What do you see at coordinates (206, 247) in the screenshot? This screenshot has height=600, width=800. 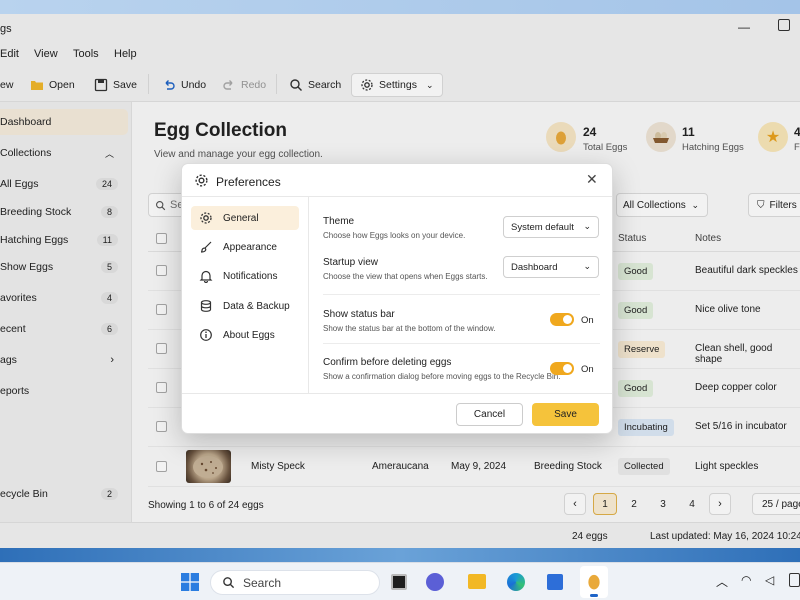 I see `brush-icon` at bounding box center [206, 247].